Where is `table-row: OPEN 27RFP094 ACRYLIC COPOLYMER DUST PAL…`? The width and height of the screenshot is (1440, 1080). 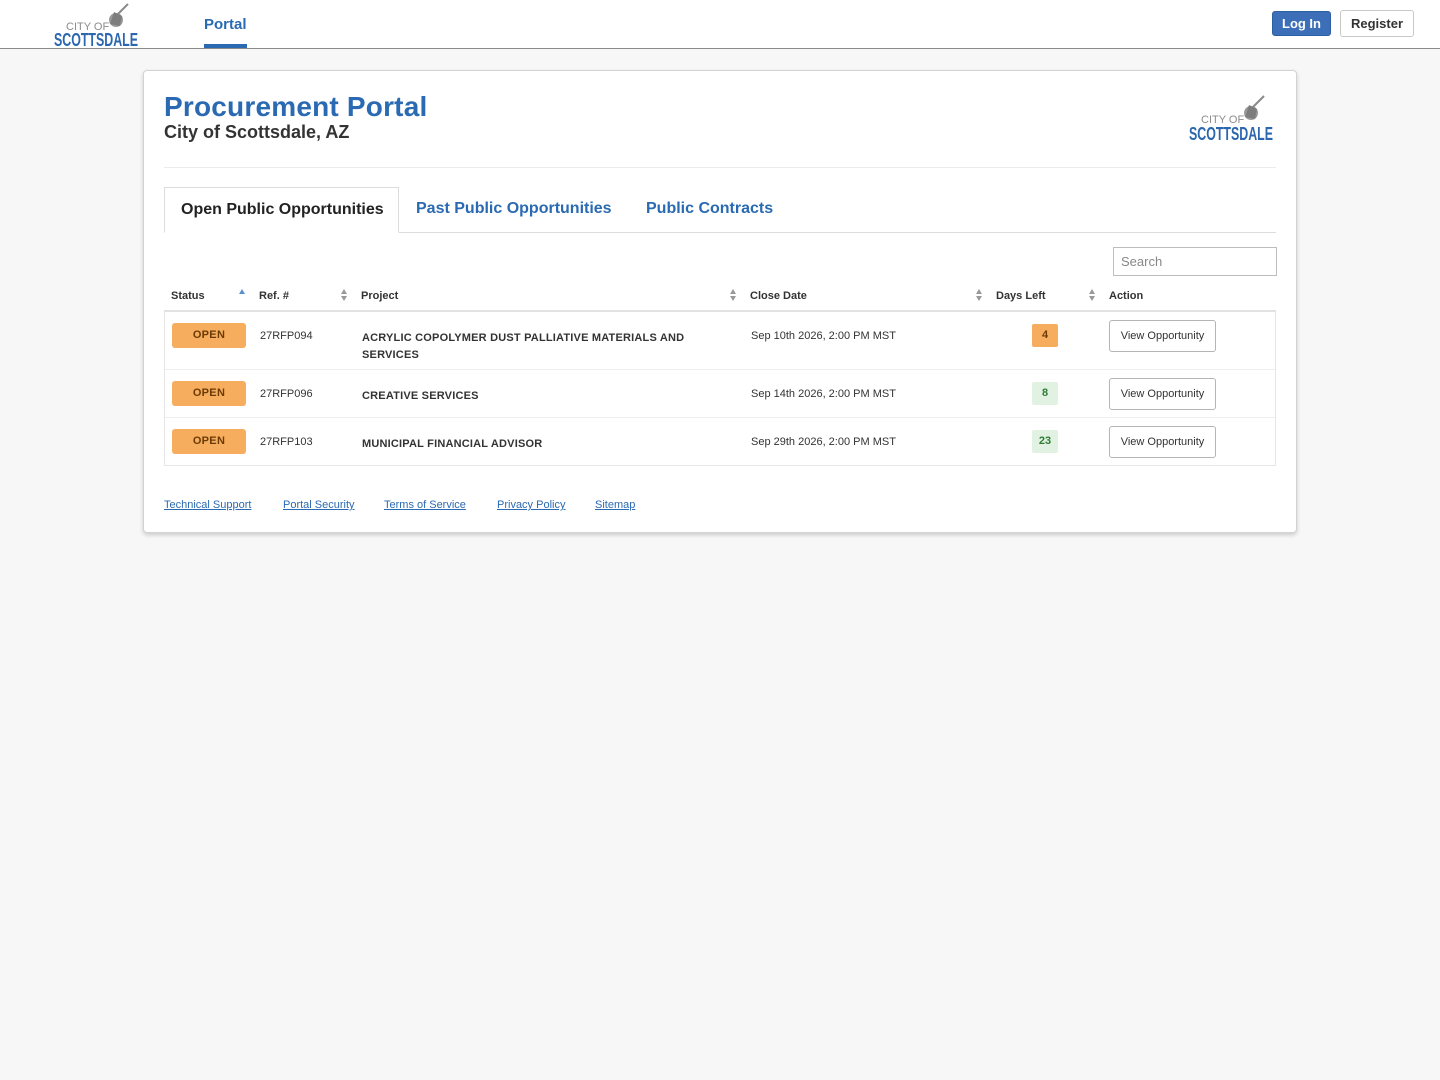 table-row: OPEN 27RFP094 ACRYLIC COPOLYMER DUST PAL… is located at coordinates (720, 340).